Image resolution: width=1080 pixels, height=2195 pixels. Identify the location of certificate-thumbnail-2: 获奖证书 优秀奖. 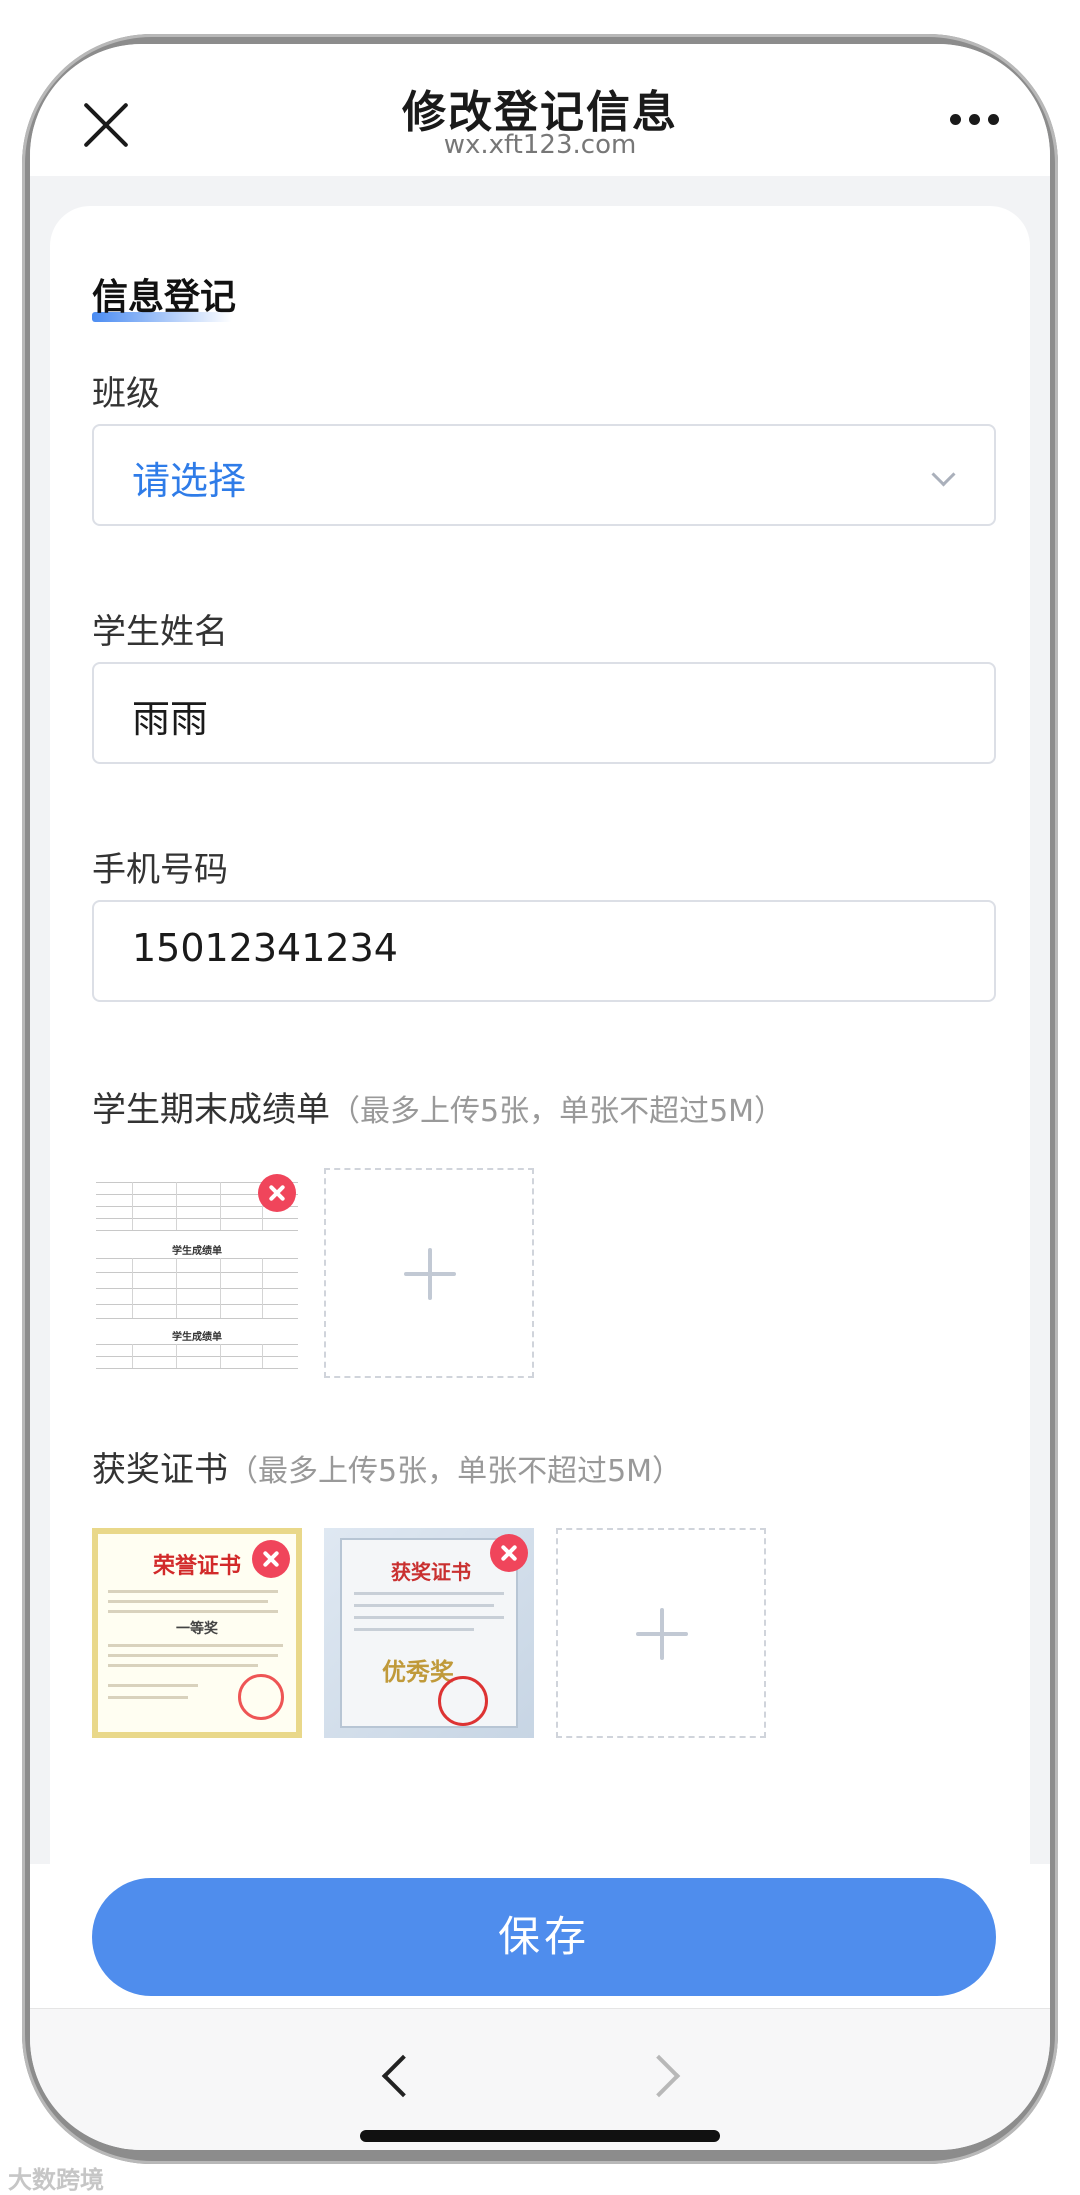
(429, 1633).